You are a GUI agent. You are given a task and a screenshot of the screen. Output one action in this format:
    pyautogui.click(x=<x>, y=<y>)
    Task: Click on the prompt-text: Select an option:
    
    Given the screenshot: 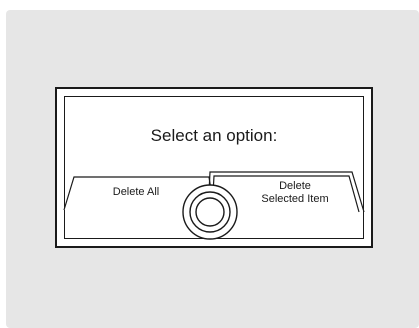 What is the action you would take?
    pyautogui.click(x=214, y=135)
    